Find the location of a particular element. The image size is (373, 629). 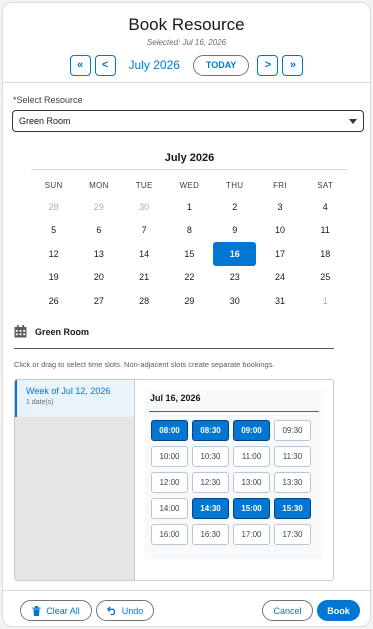

calendar-day: 18 is located at coordinates (325, 254).